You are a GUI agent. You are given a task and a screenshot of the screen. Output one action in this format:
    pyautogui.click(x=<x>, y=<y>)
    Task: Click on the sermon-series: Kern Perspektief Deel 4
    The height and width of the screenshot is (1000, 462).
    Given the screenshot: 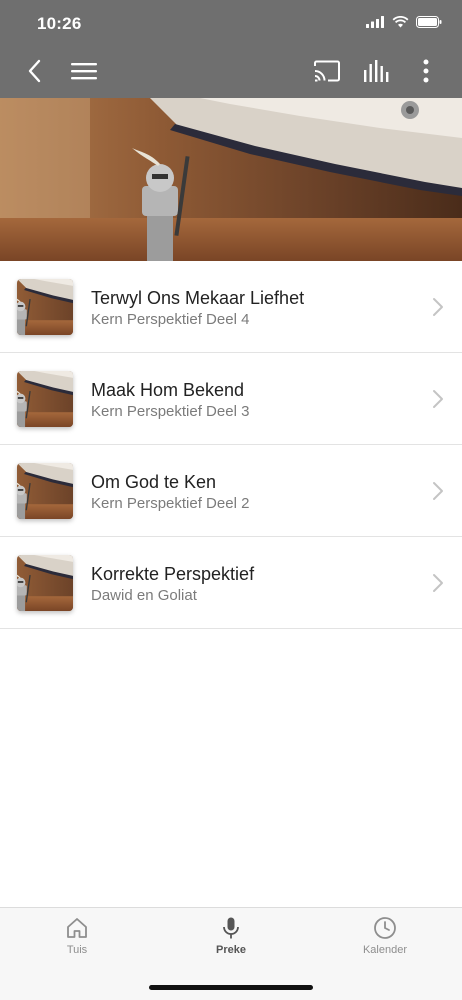 What is the action you would take?
    pyautogui.click(x=170, y=319)
    